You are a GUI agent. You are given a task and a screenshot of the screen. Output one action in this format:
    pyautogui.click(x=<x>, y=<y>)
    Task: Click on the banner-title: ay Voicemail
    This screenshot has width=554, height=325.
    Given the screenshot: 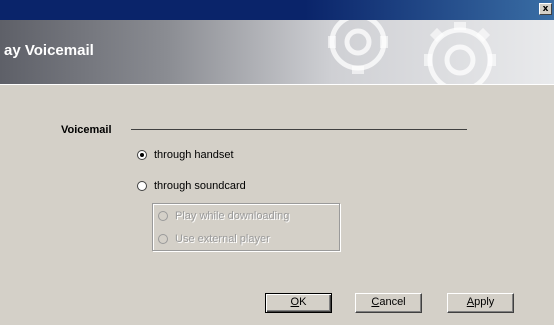 What is the action you would take?
    pyautogui.click(x=49, y=50)
    